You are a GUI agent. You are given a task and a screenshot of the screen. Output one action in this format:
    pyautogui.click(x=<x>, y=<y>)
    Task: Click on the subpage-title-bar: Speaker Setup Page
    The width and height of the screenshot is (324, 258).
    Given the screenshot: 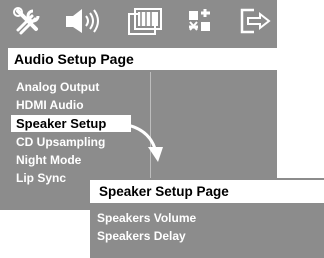 What is the action you would take?
    pyautogui.click(x=207, y=191)
    